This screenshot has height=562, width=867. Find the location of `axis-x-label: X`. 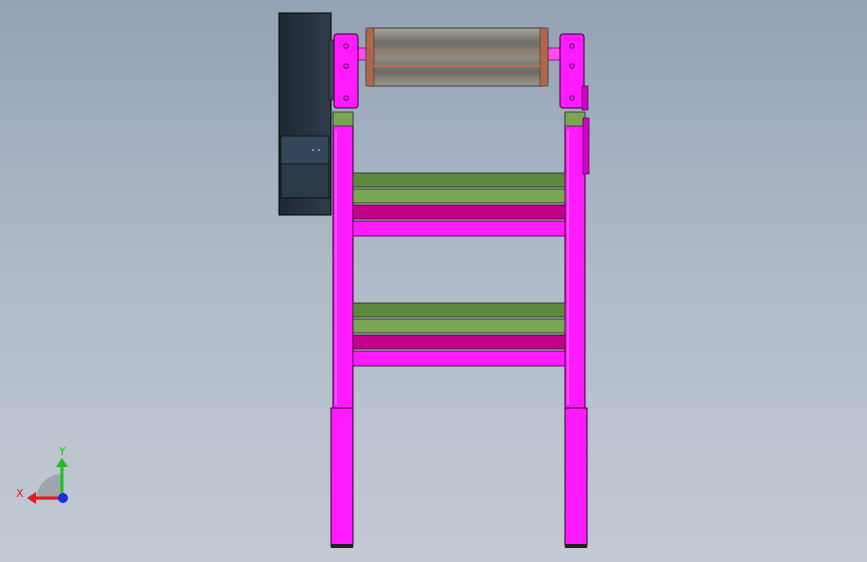

axis-x-label: X is located at coordinates (20, 493).